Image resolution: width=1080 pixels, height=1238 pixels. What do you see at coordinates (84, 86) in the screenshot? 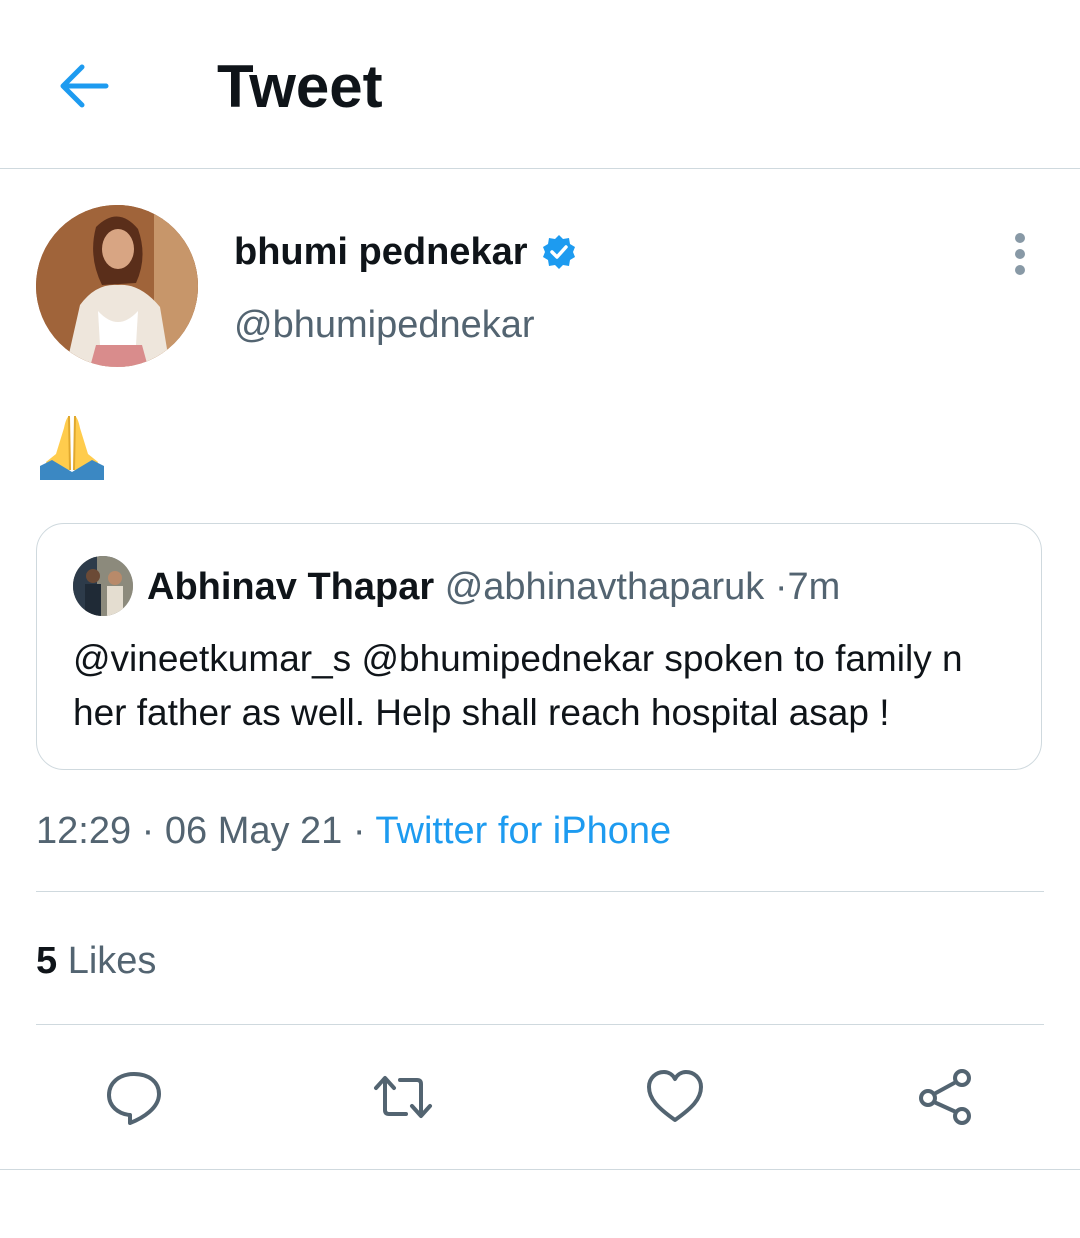
I see `back-arrow-icon` at bounding box center [84, 86].